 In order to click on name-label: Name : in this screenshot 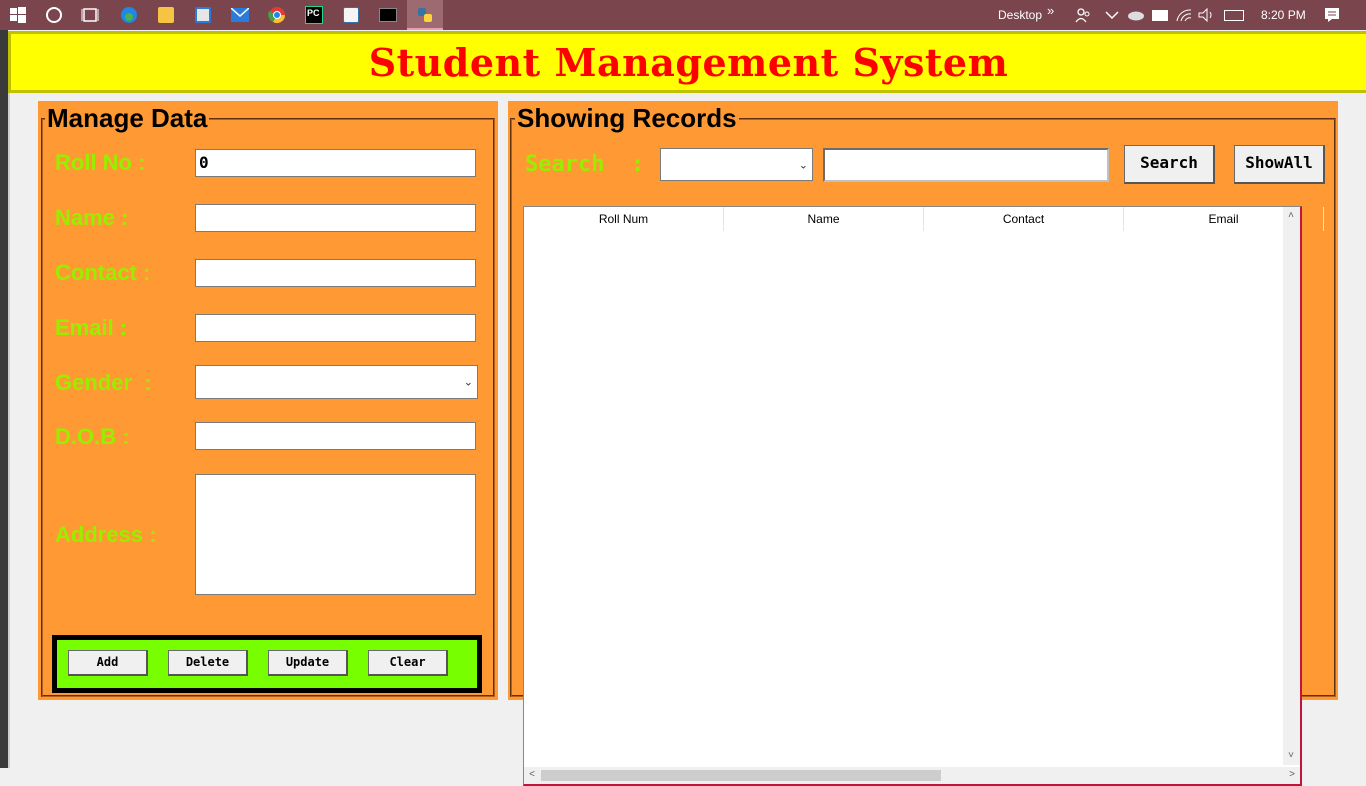, I will do `click(92, 217)`.